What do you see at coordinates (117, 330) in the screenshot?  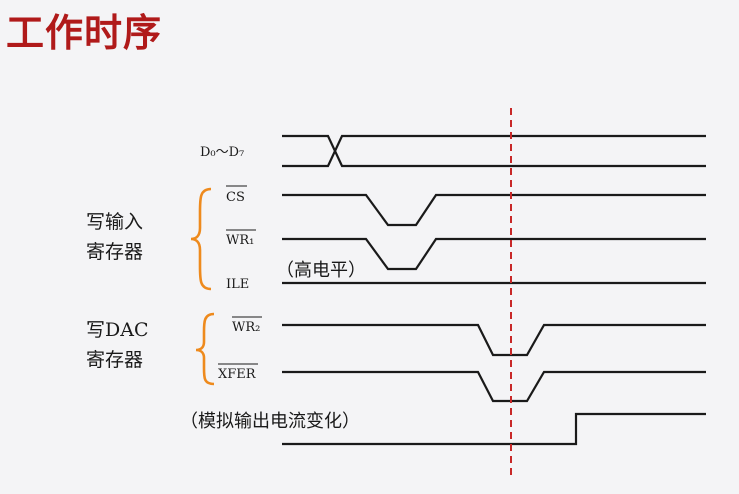 I see `group-label-dac-register-1: 写DAC` at bounding box center [117, 330].